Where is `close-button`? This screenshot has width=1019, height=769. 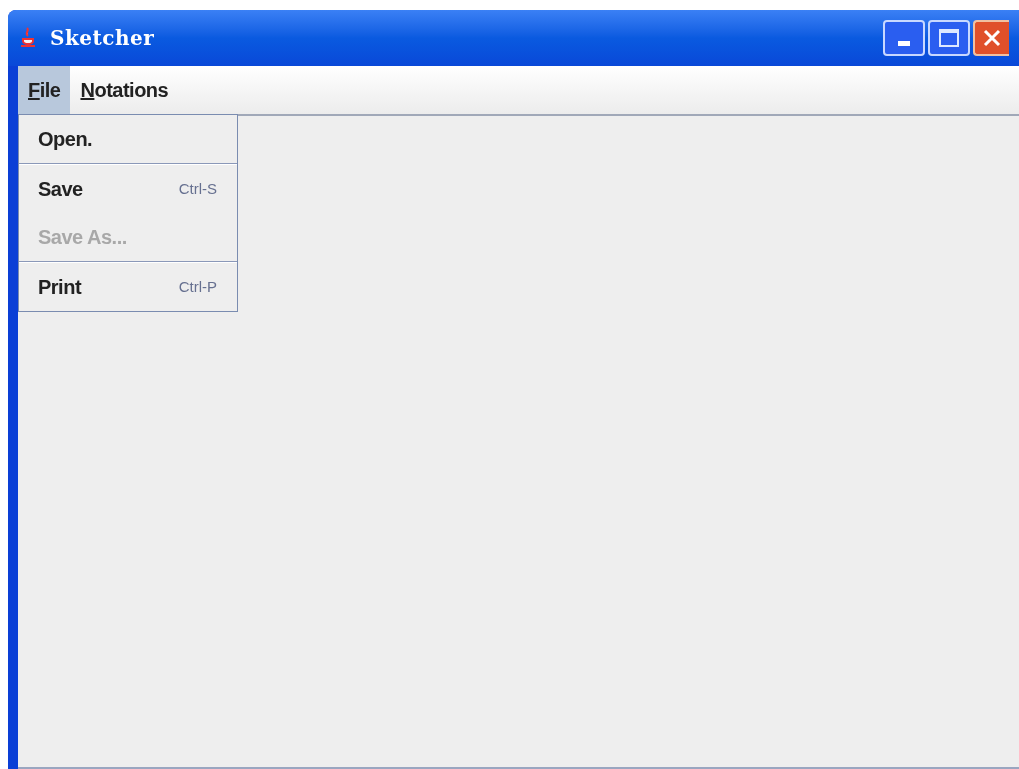
close-button is located at coordinates (991, 38).